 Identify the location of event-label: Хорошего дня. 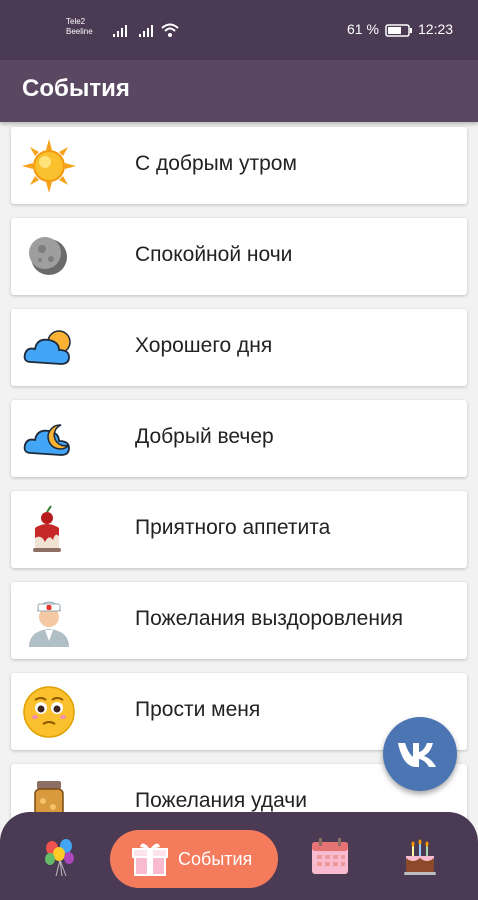
(204, 345).